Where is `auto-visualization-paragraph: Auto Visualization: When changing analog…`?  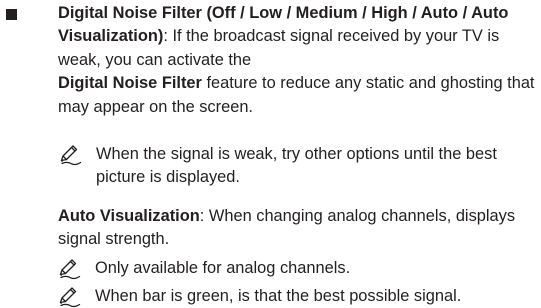 auto-visualization-paragraph: Auto Visualization: When changing analog… is located at coordinates (298, 228).